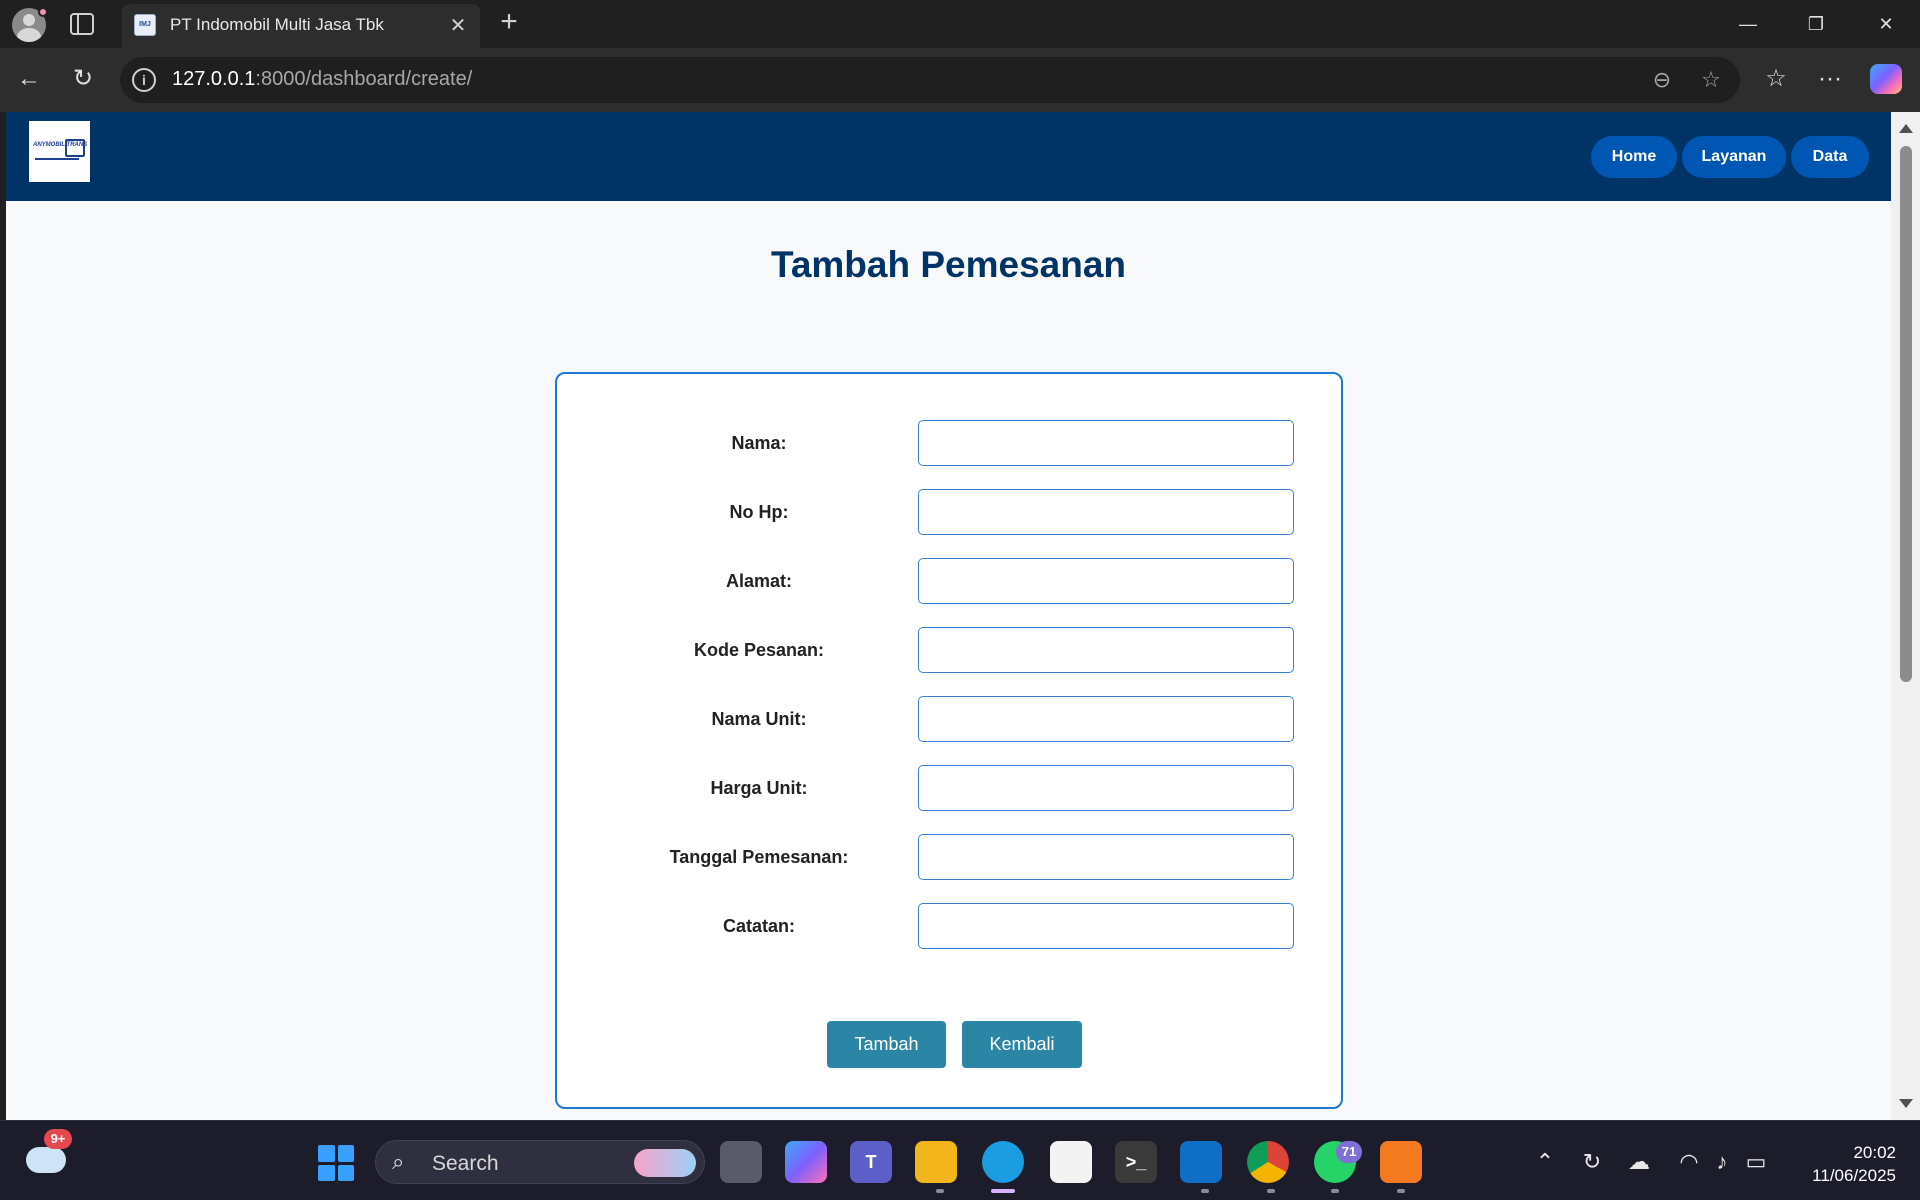 The image size is (1920, 1200). What do you see at coordinates (145, 25) in the screenshot?
I see `site-favicon-icon: IMJ` at bounding box center [145, 25].